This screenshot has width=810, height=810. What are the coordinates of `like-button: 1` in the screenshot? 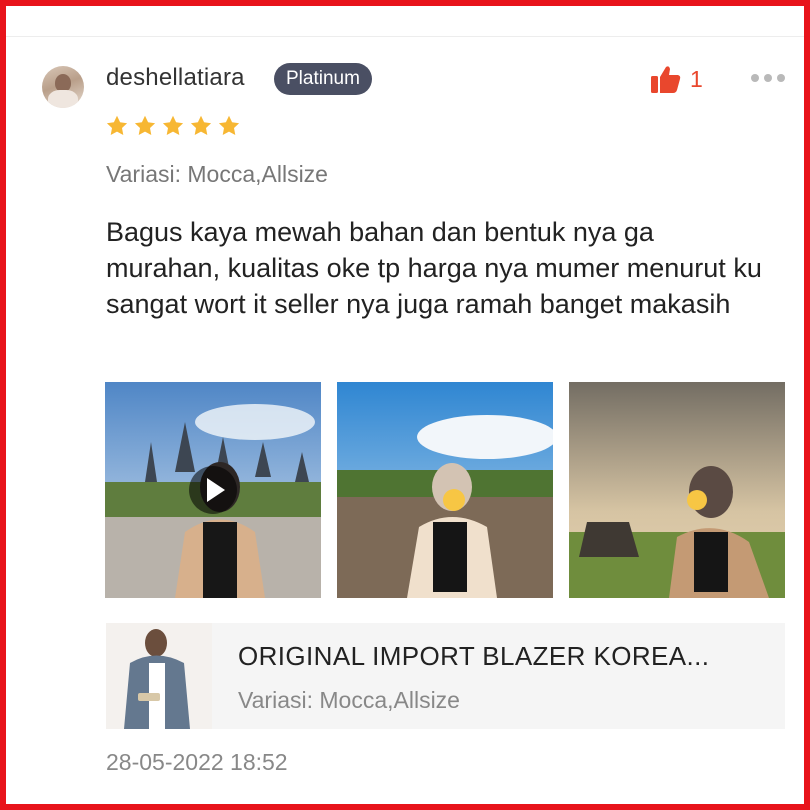 It's located at (676, 79).